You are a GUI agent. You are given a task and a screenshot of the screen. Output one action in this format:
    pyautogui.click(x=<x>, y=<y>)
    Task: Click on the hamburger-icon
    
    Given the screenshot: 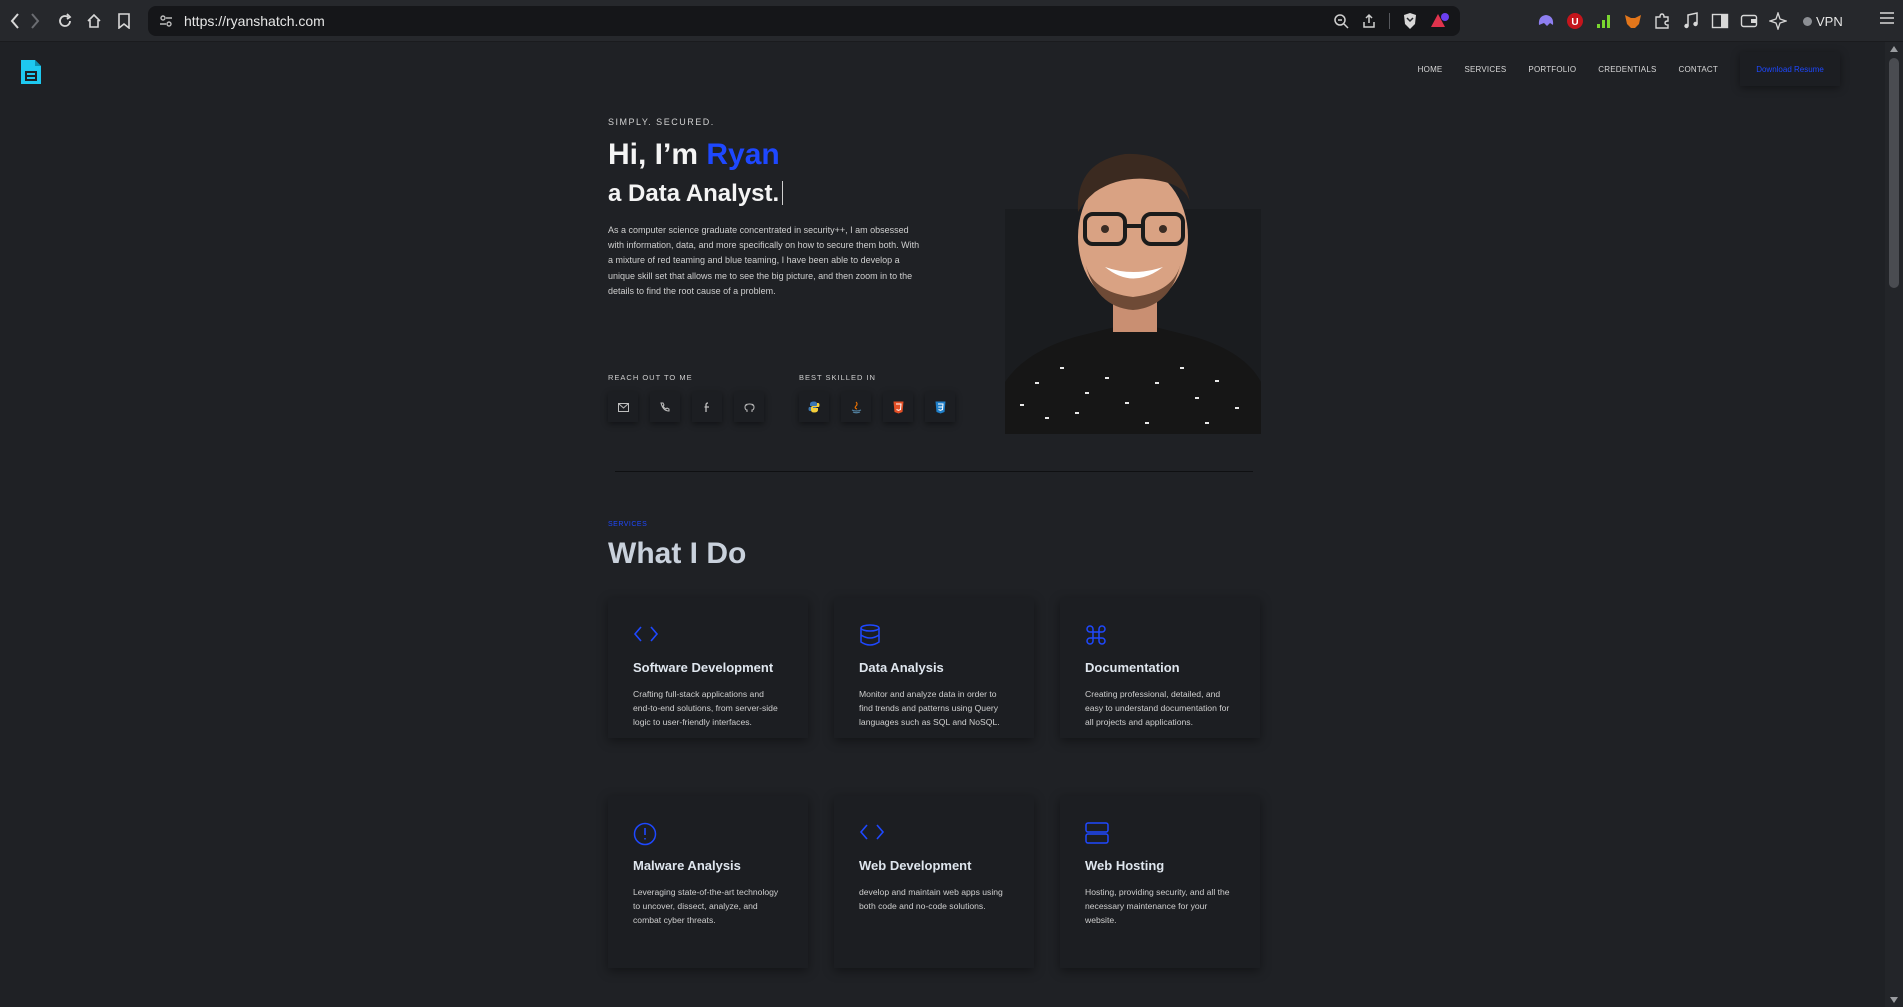 What is the action you would take?
    pyautogui.click(x=1887, y=18)
    